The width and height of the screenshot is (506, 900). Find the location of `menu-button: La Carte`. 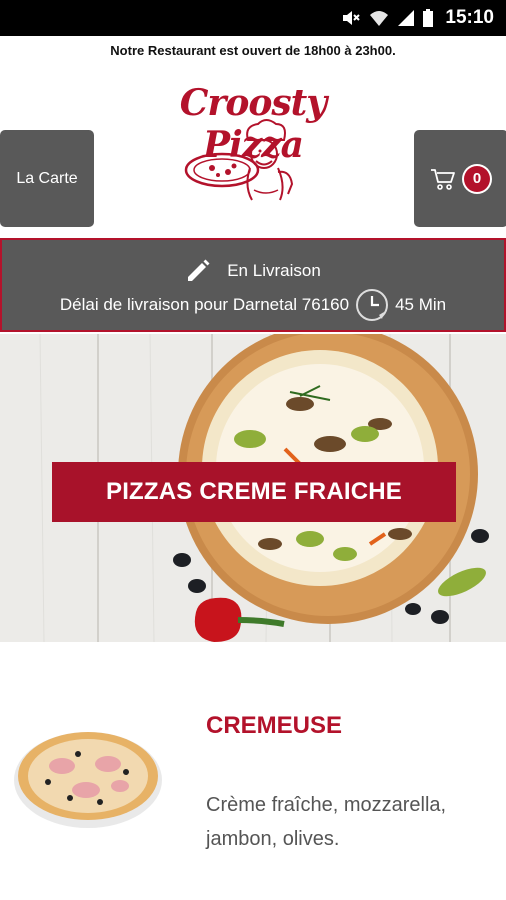

menu-button: La Carte is located at coordinates (47, 178).